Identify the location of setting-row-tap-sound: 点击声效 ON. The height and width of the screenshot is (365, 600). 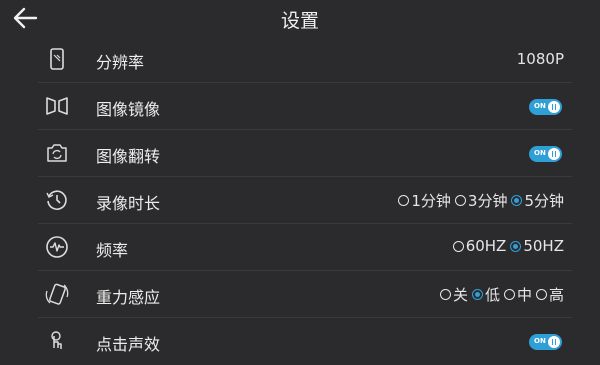
(305, 341).